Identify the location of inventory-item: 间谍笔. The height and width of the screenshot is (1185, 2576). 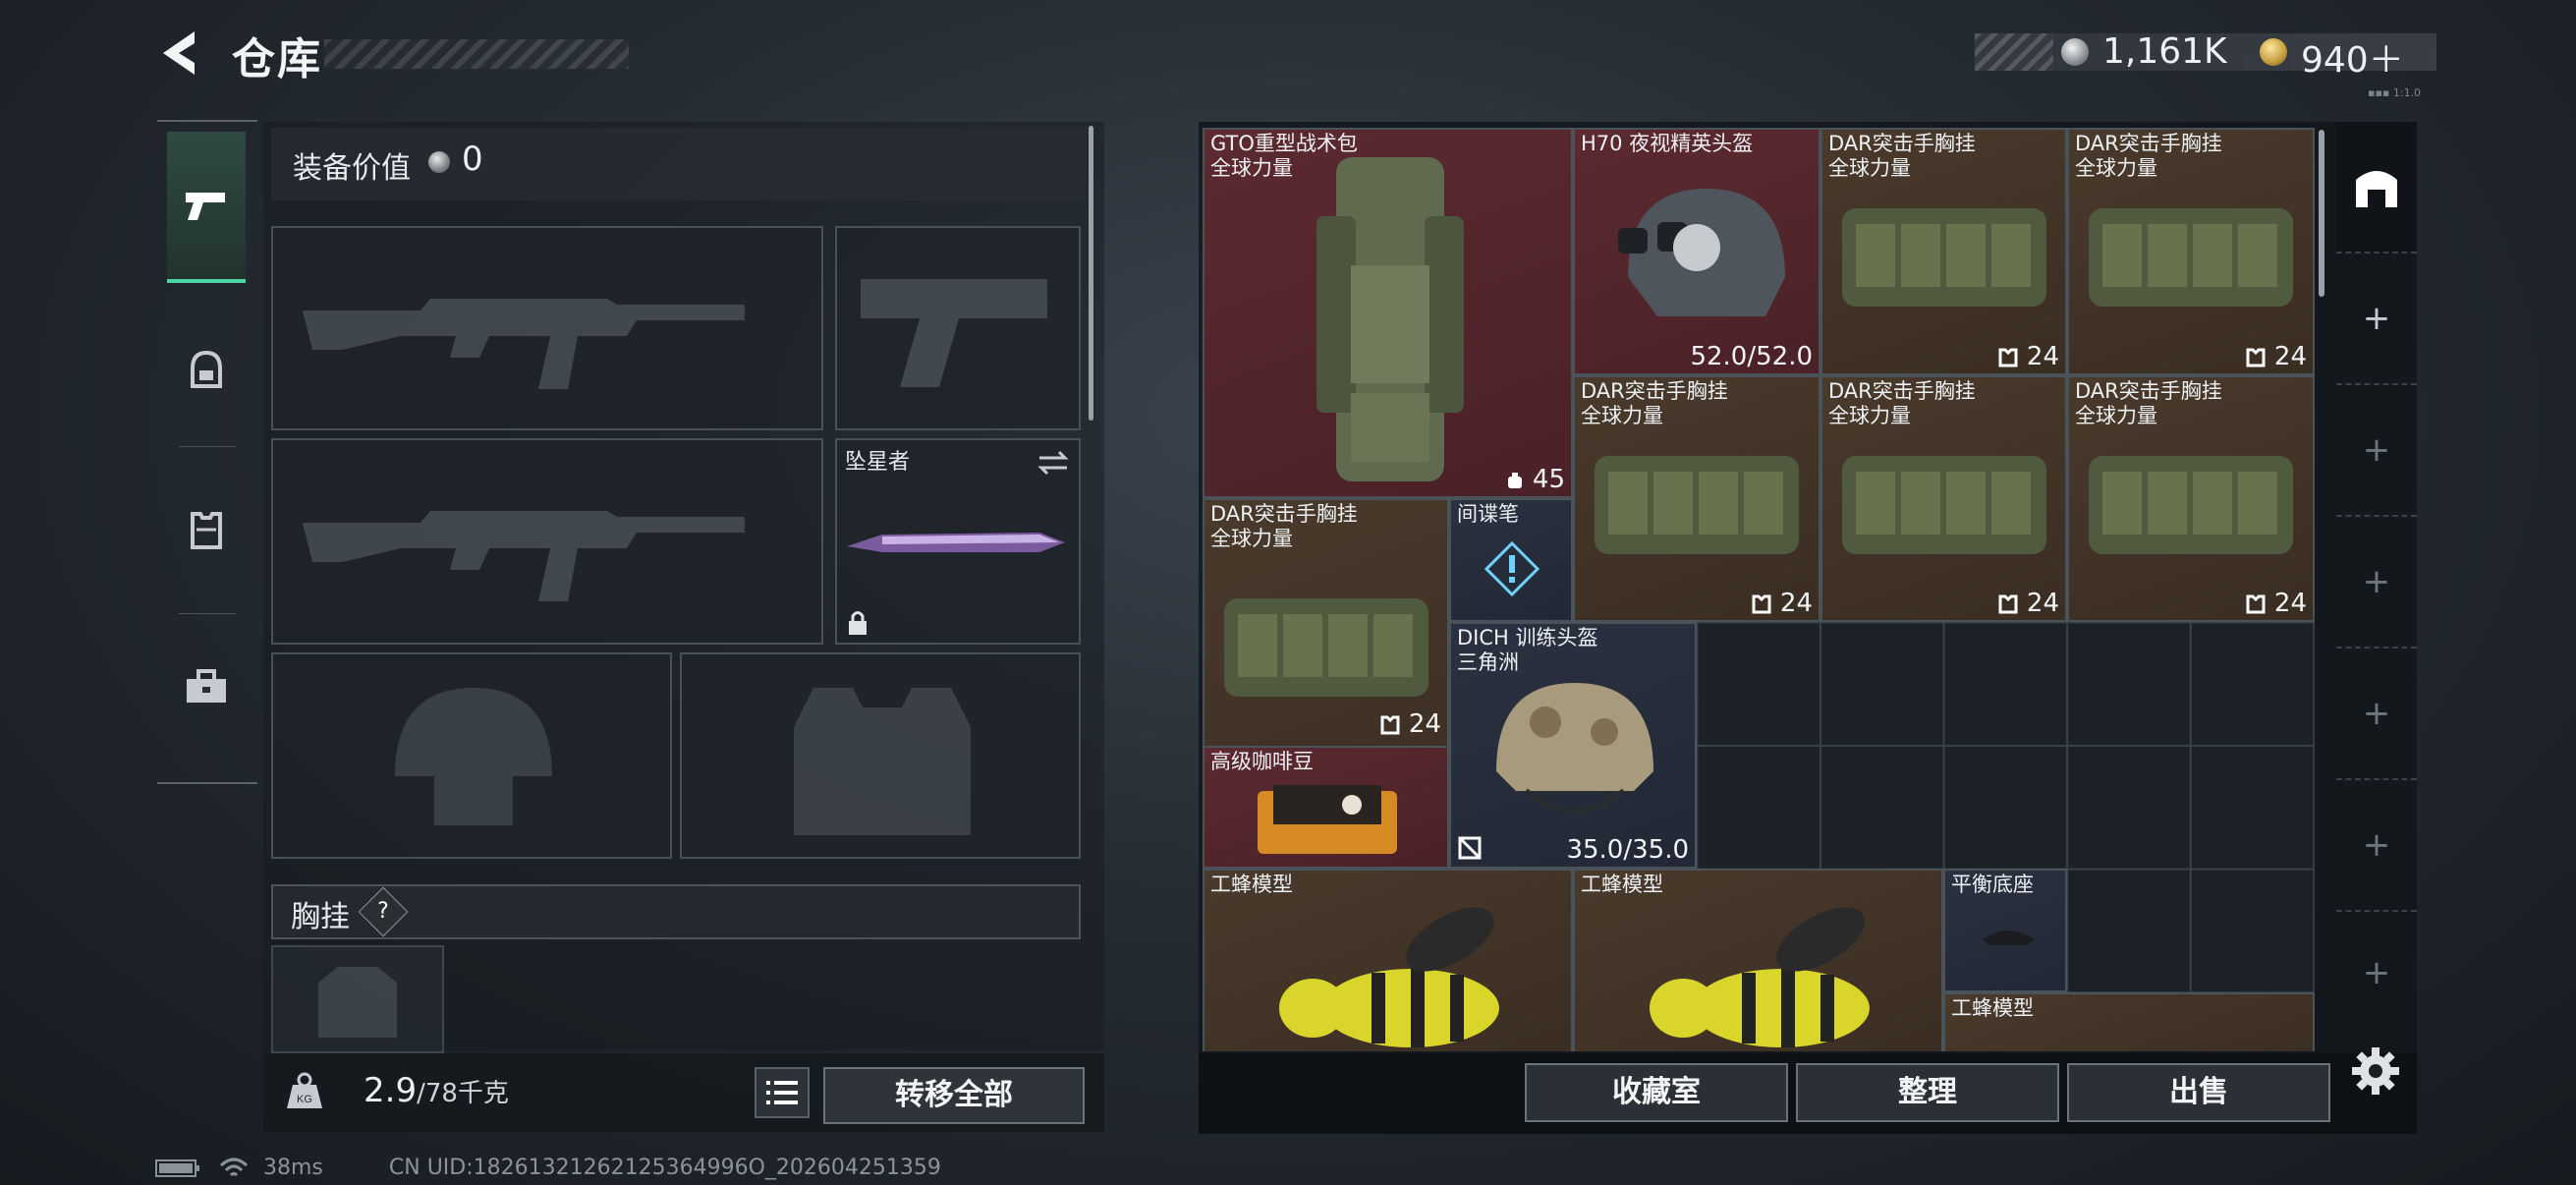
(1511, 560).